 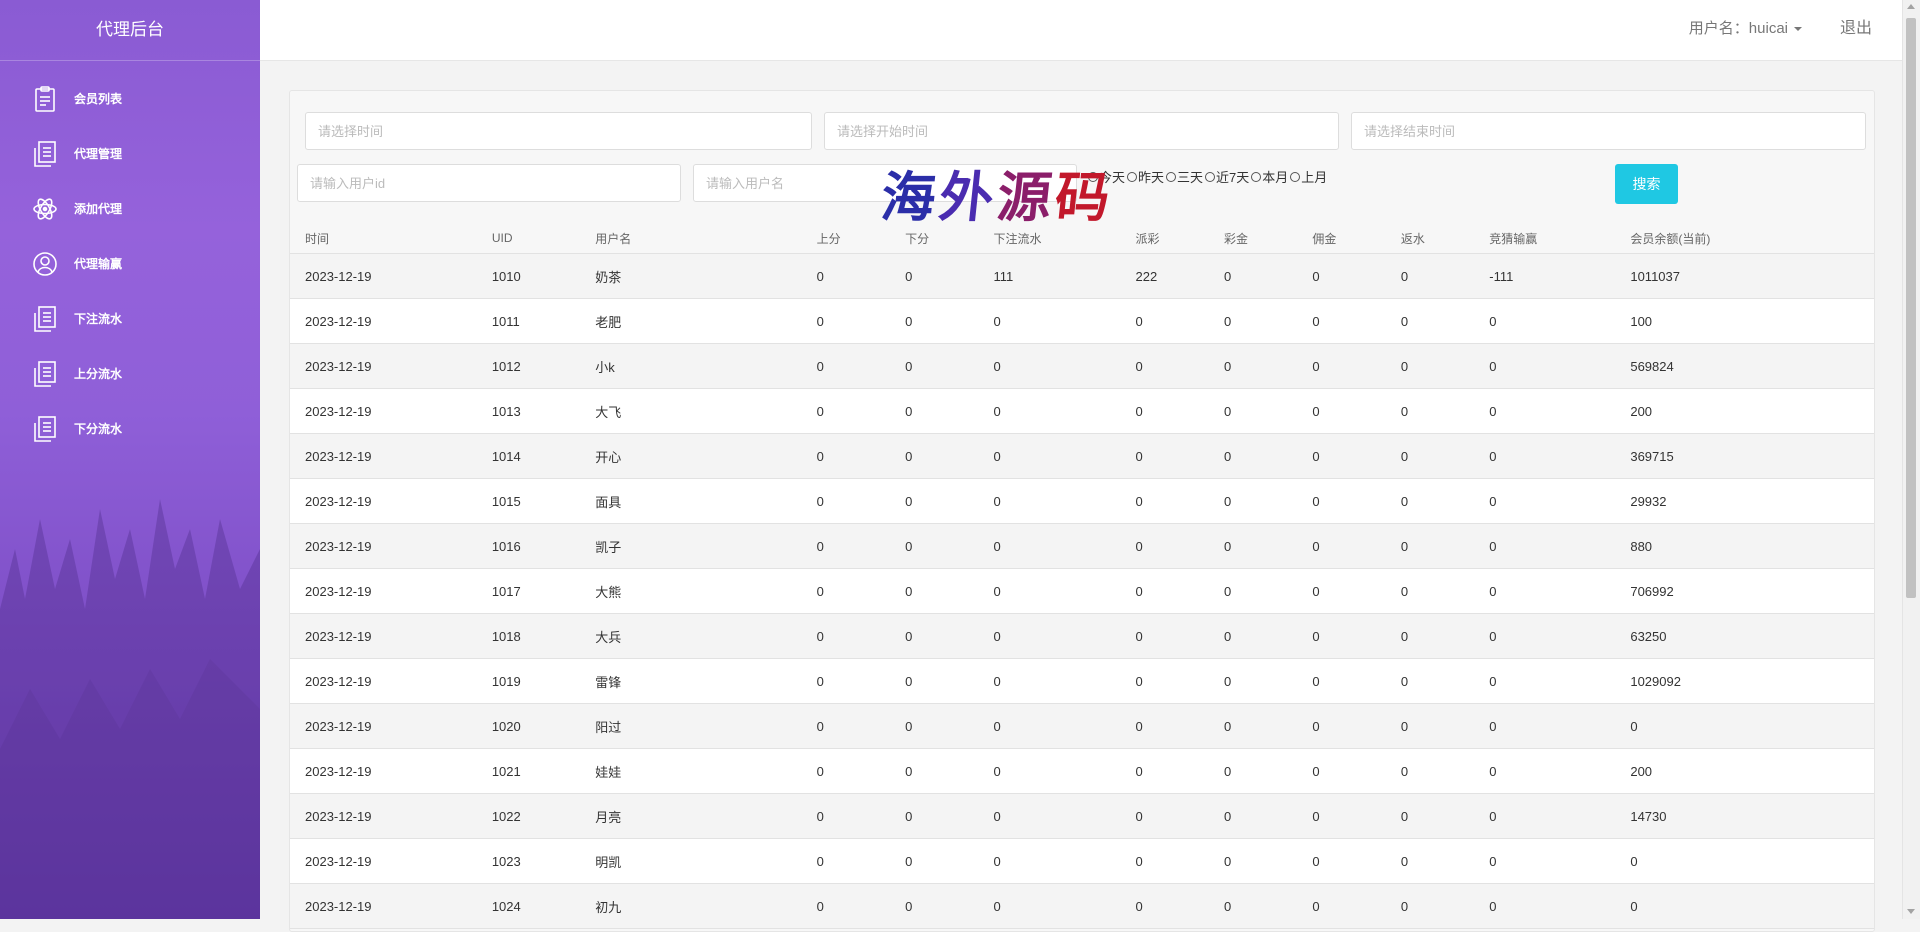 I want to click on page-scrollbar, so click(x=1911, y=459).